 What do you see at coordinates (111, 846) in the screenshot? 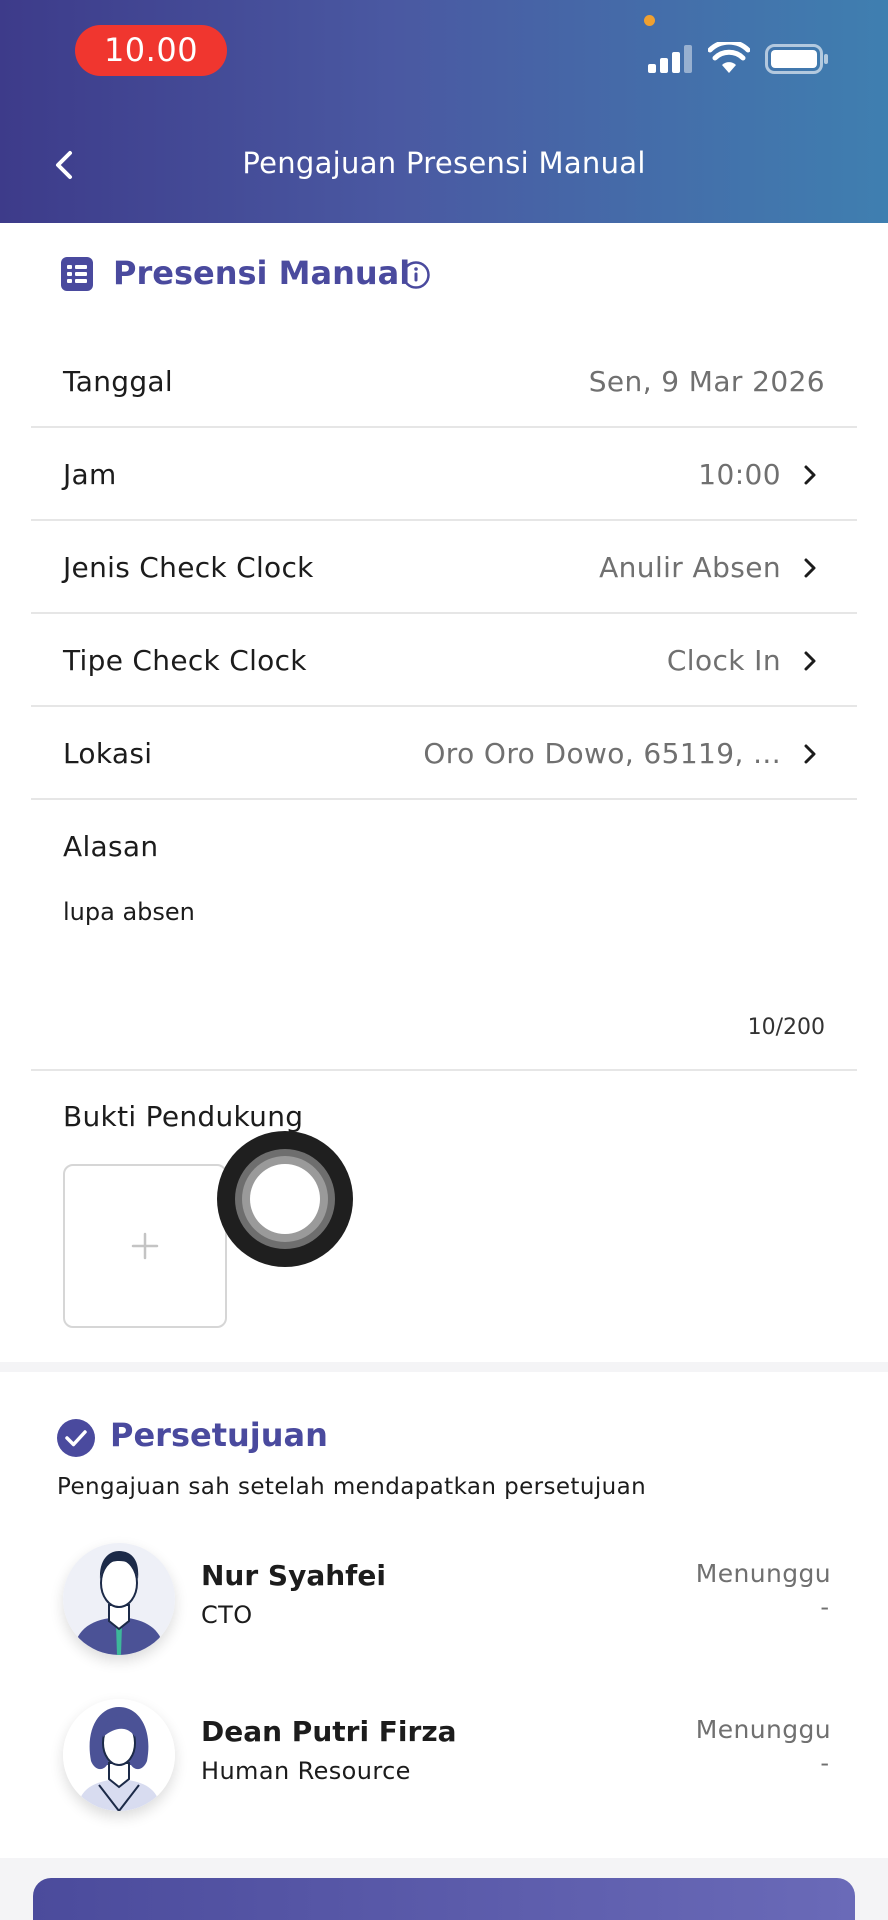
I see `alasan-label: Alasan` at bounding box center [111, 846].